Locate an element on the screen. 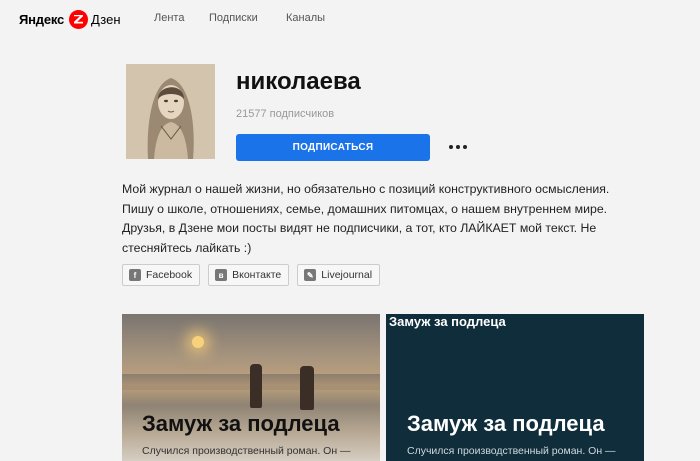 Image resolution: width=700 pixels, height=461 pixels. vk-link: в Вконтакте is located at coordinates (249, 275).